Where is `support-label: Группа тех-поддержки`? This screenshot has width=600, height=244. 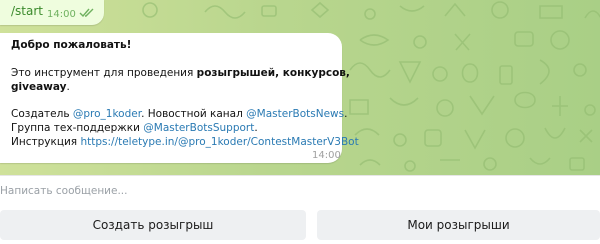 support-label: Группа тех-поддержки is located at coordinates (77, 128).